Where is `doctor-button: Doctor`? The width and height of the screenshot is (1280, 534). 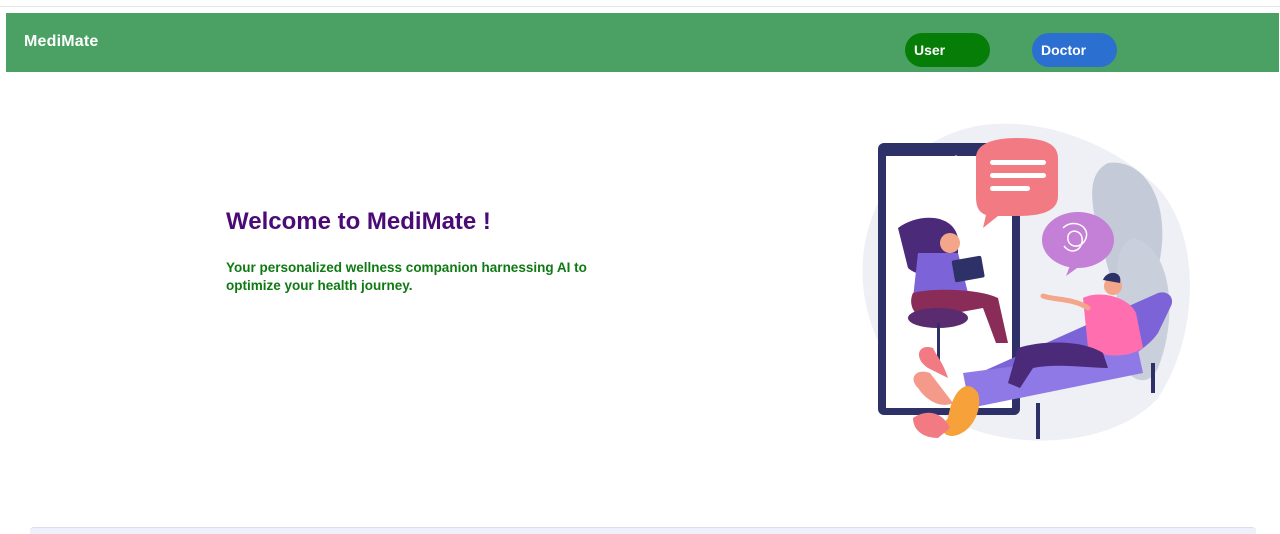 doctor-button: Doctor is located at coordinates (1074, 50).